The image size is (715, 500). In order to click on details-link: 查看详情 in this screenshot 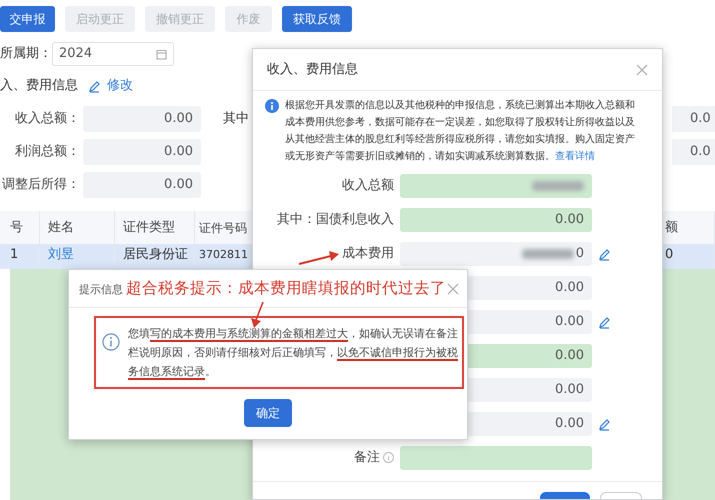, I will do `click(575, 156)`.